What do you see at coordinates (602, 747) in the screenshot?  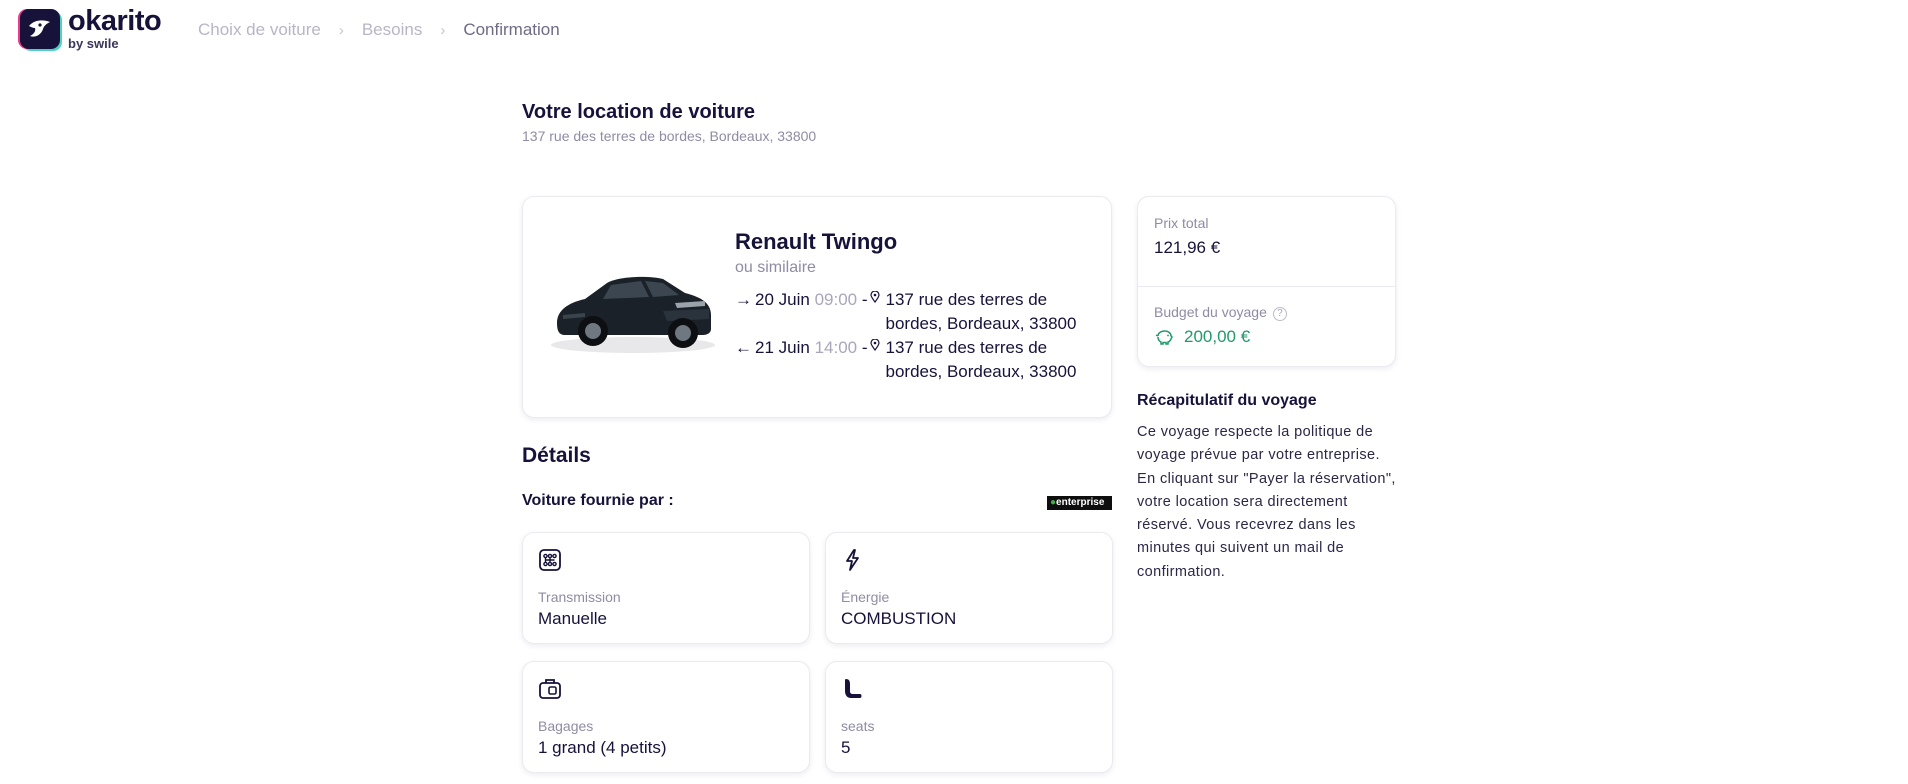 I see `feature-value: 1 grand (4 petits)` at bounding box center [602, 747].